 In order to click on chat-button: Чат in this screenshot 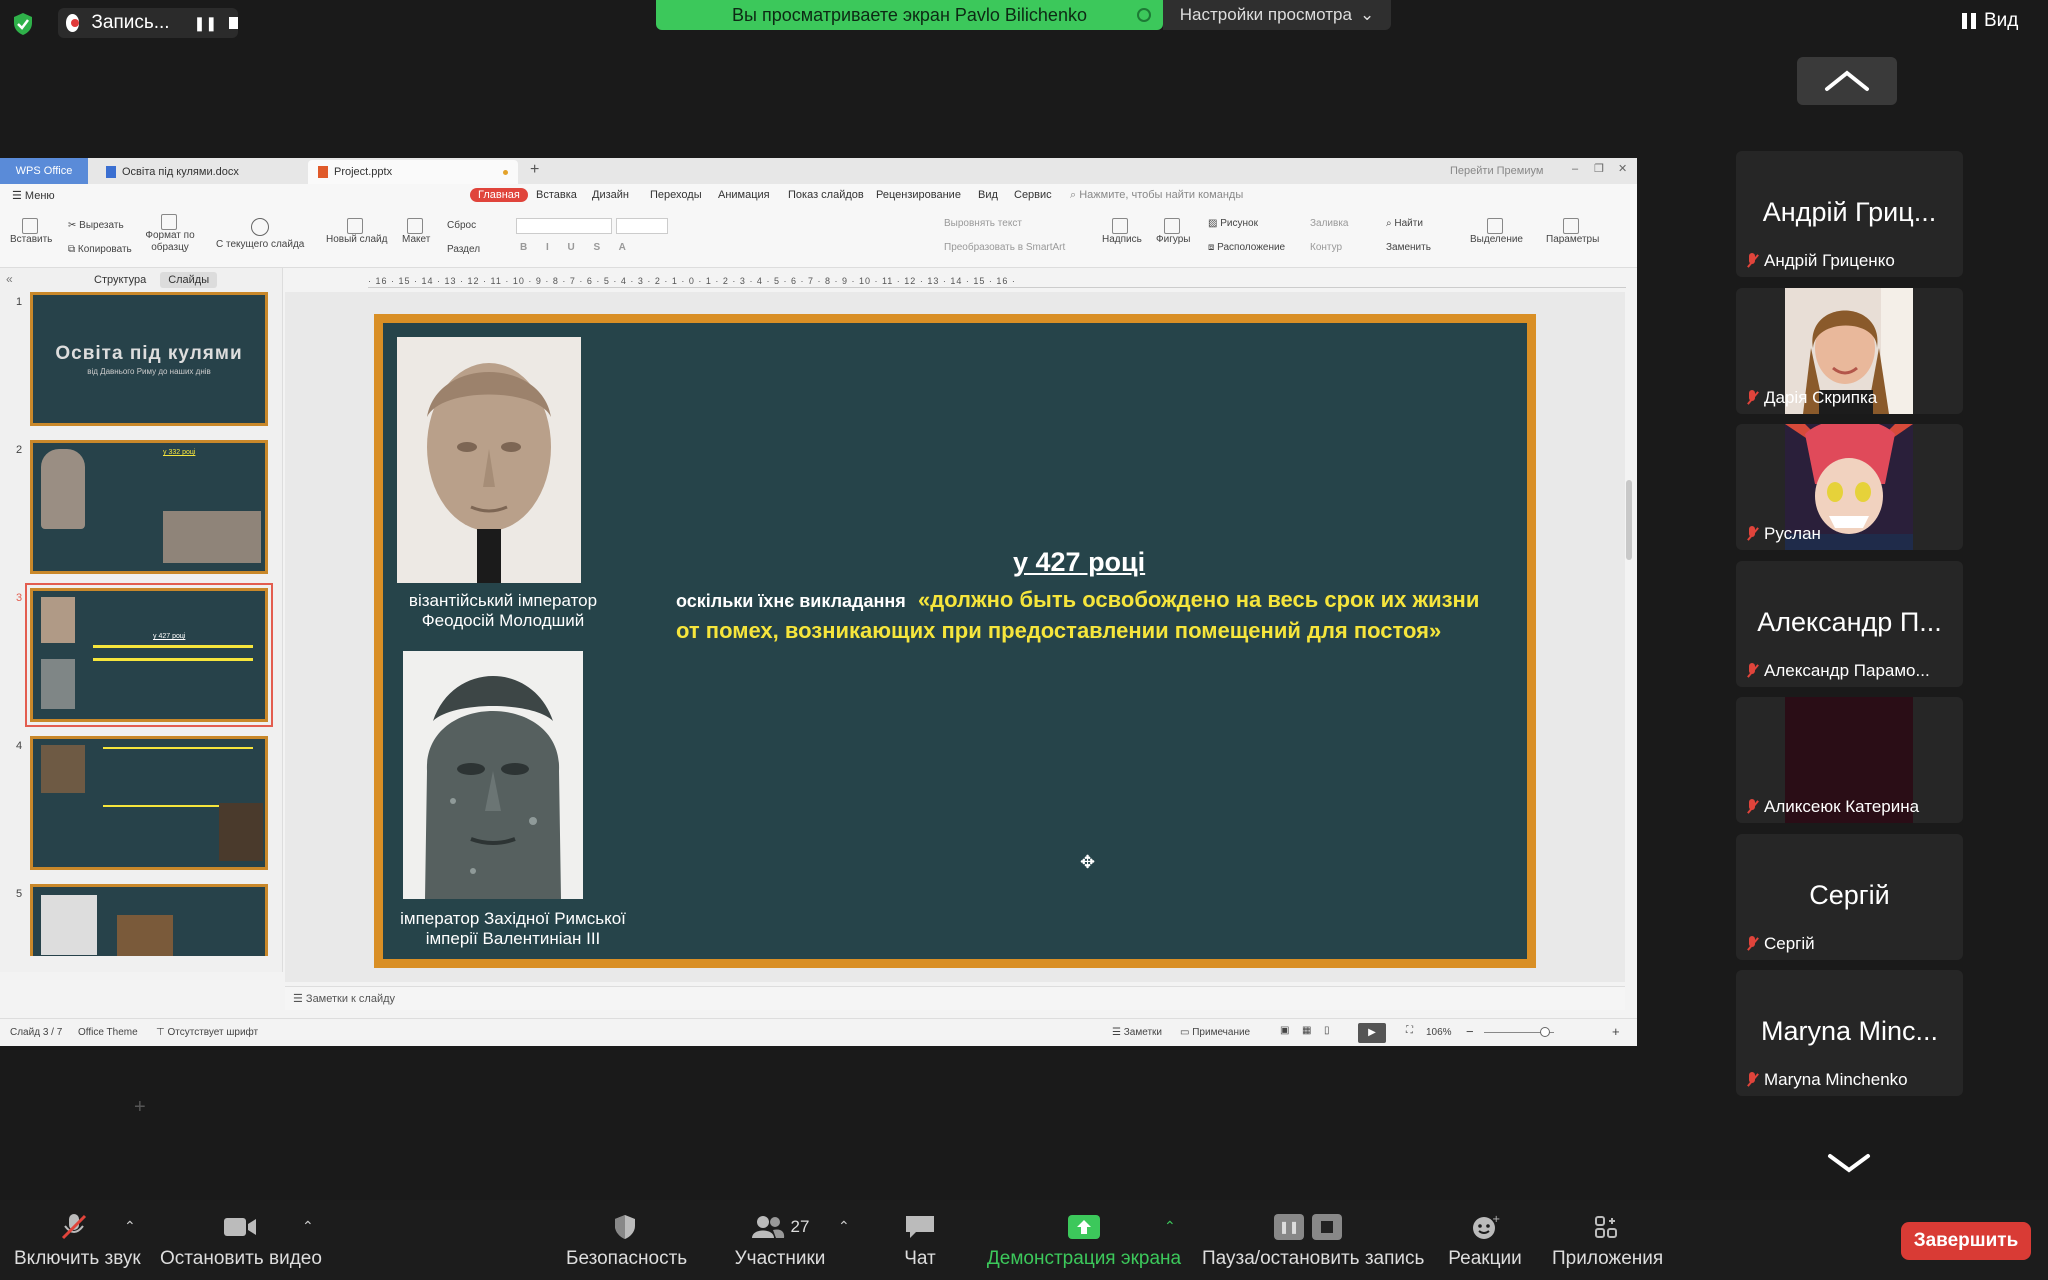, I will do `click(920, 1242)`.